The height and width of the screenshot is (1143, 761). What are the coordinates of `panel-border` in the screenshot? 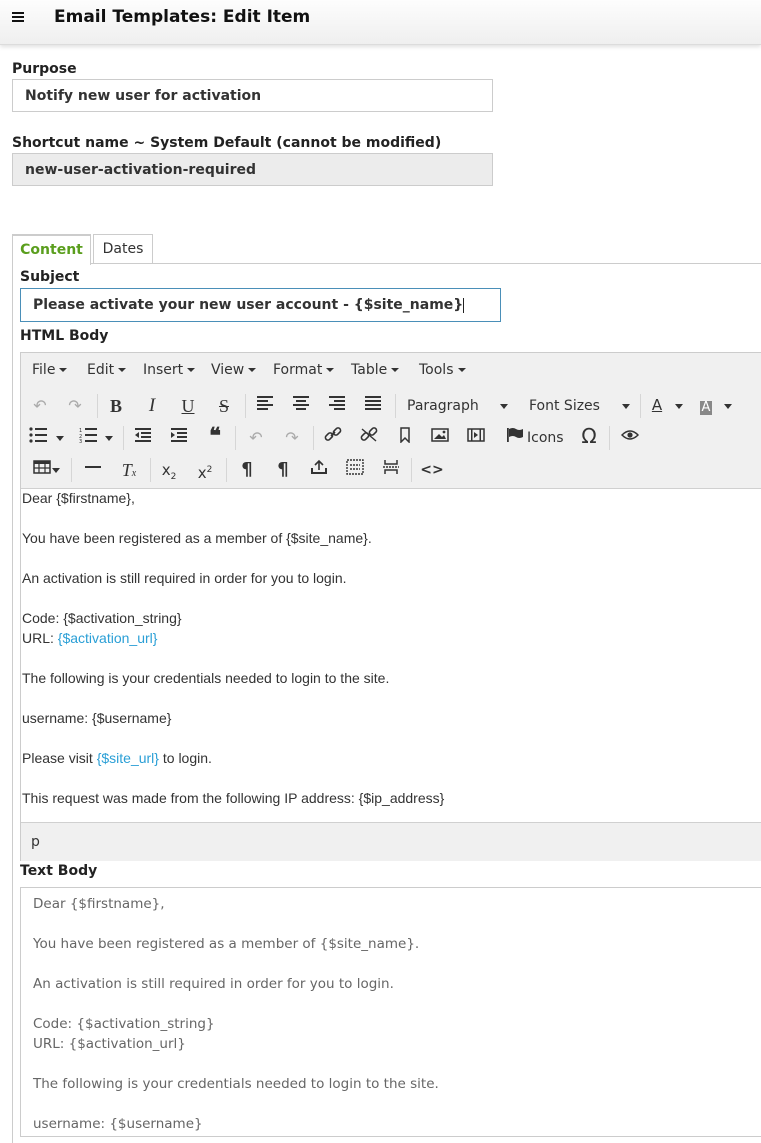 It's located at (12, 703).